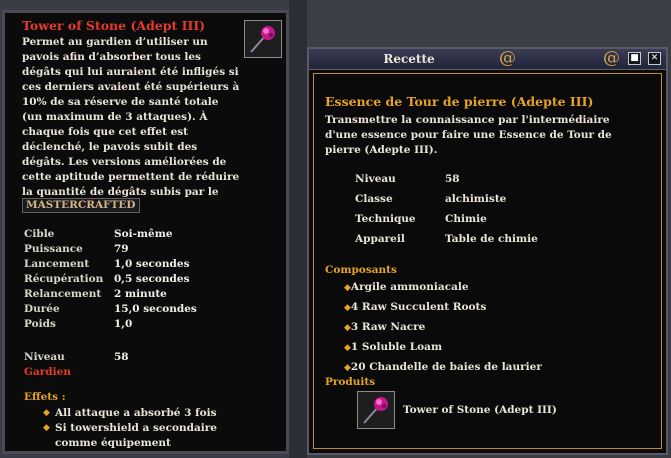  Describe the element at coordinates (152, 264) in the screenshot. I see `stat-value: 1,0 secondes` at that location.